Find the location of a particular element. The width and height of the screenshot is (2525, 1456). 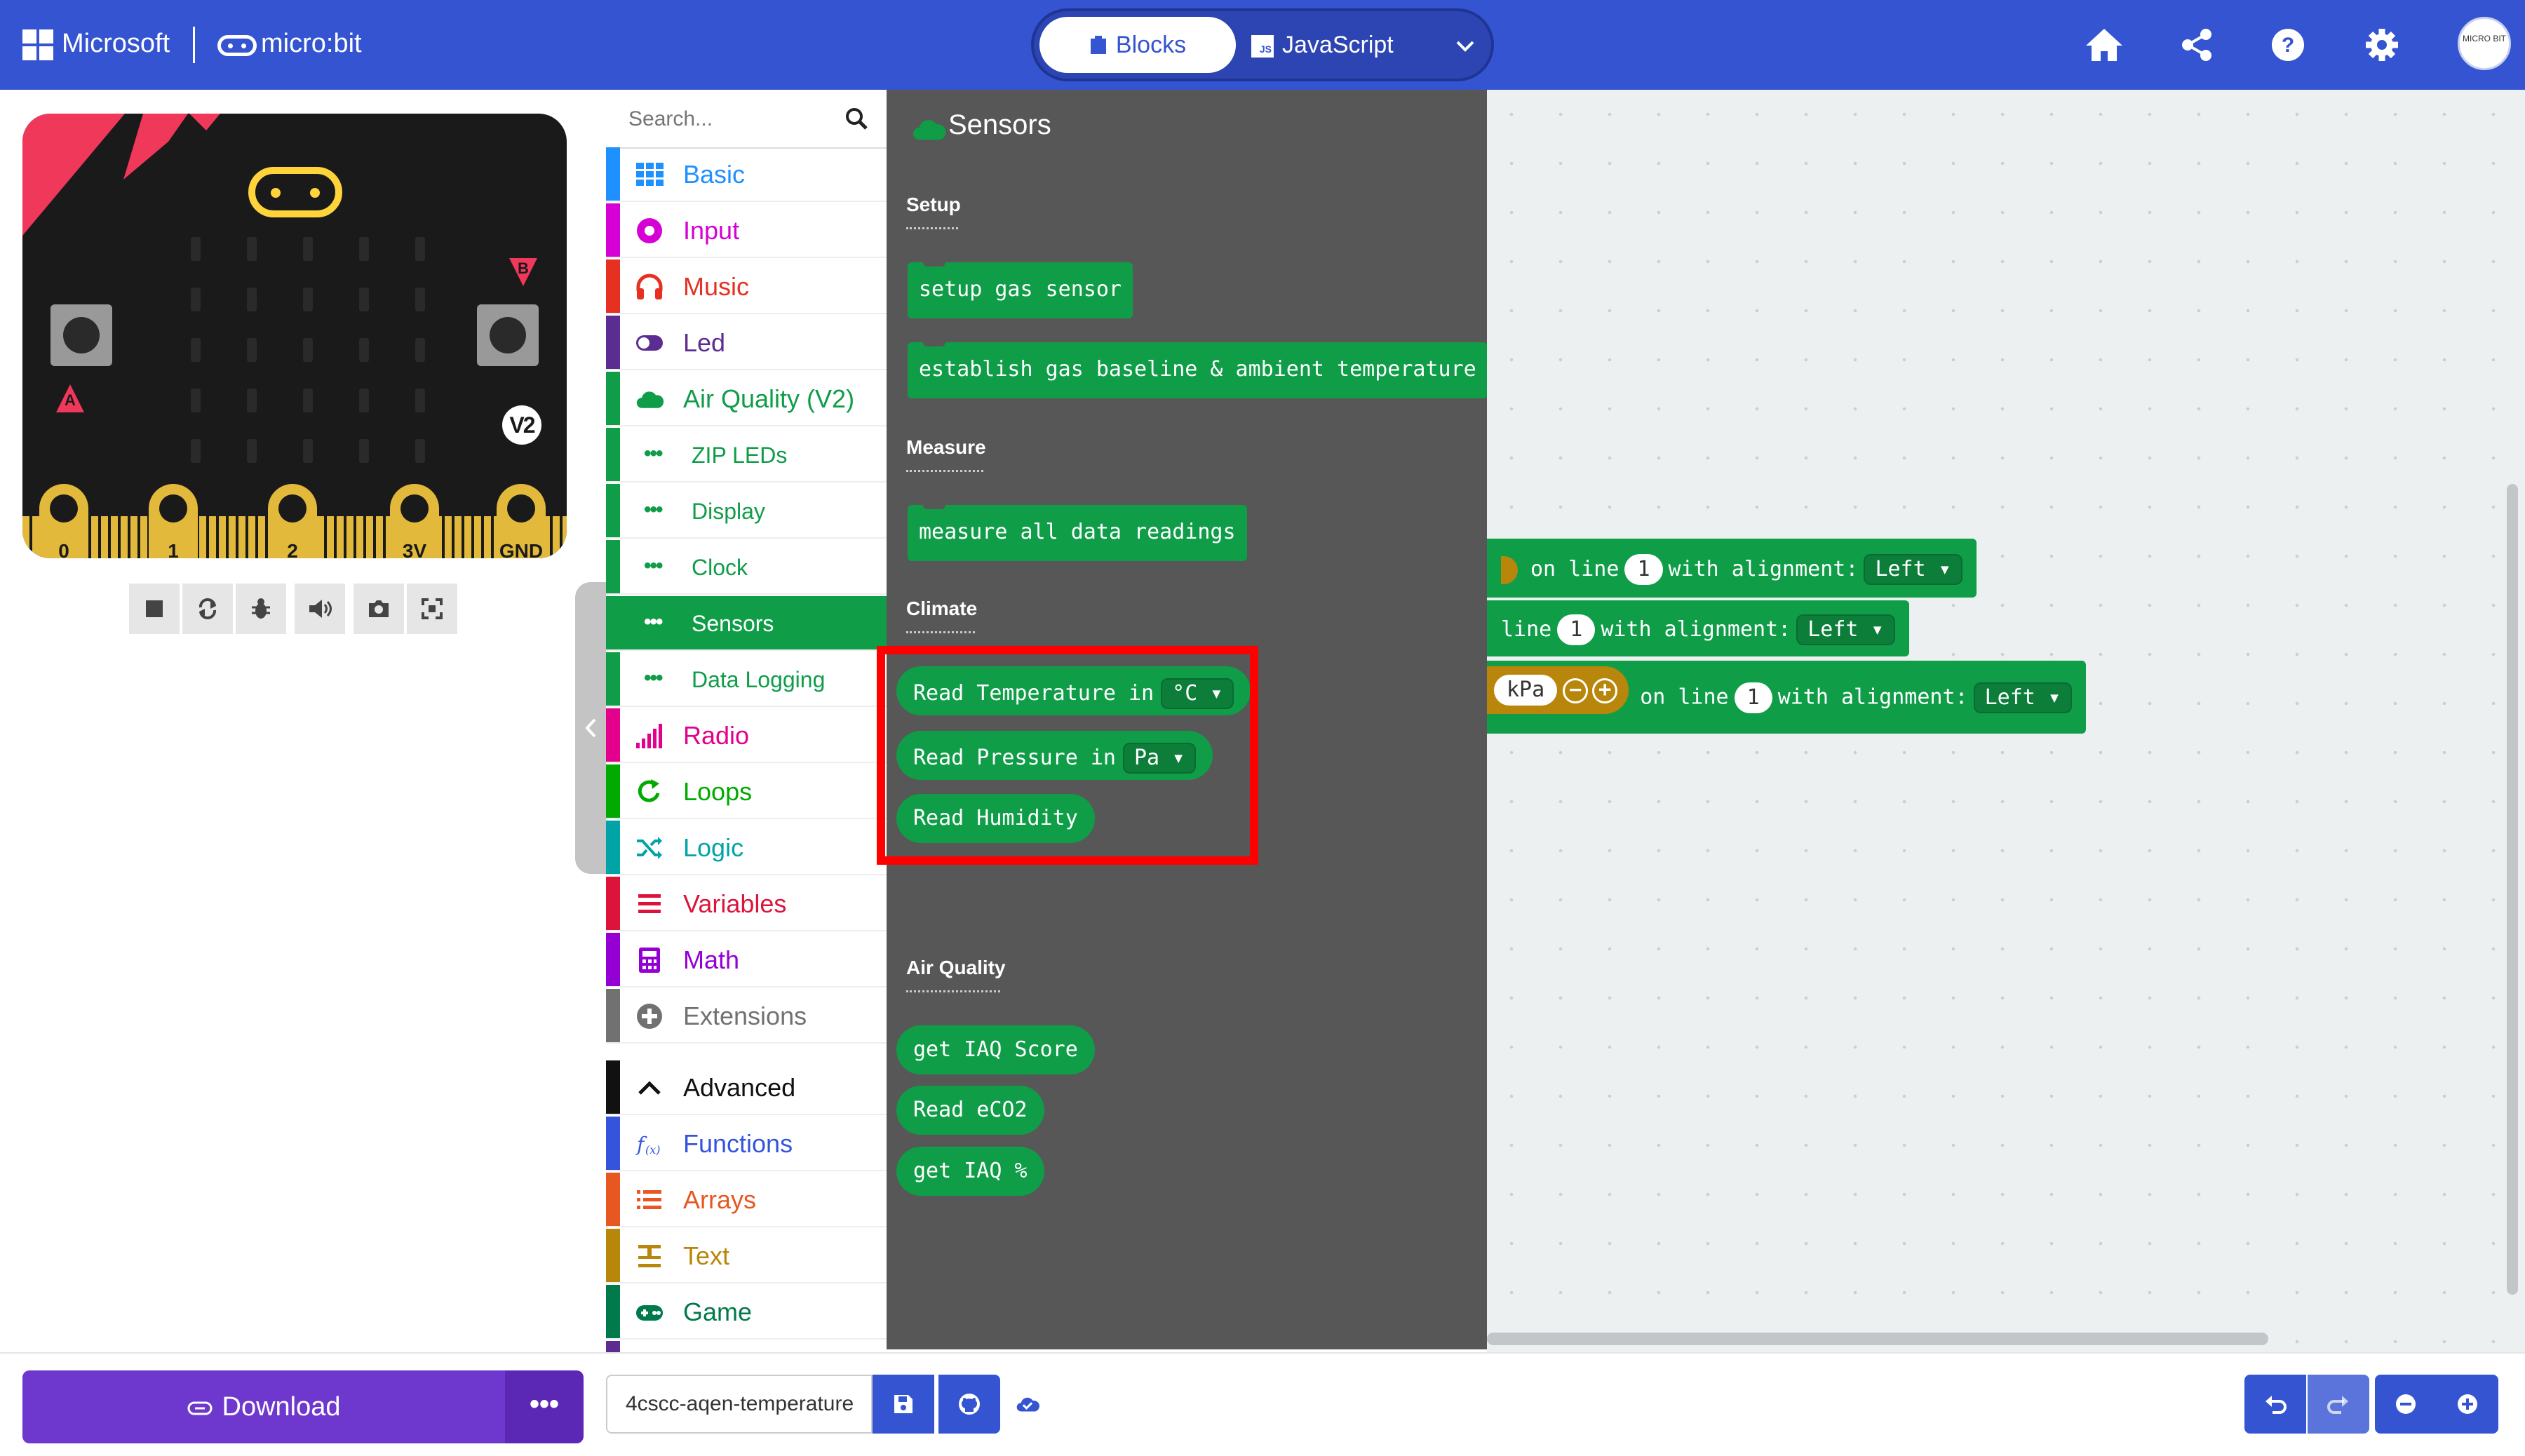

microsoft-logo-icon is located at coordinates (37, 44).